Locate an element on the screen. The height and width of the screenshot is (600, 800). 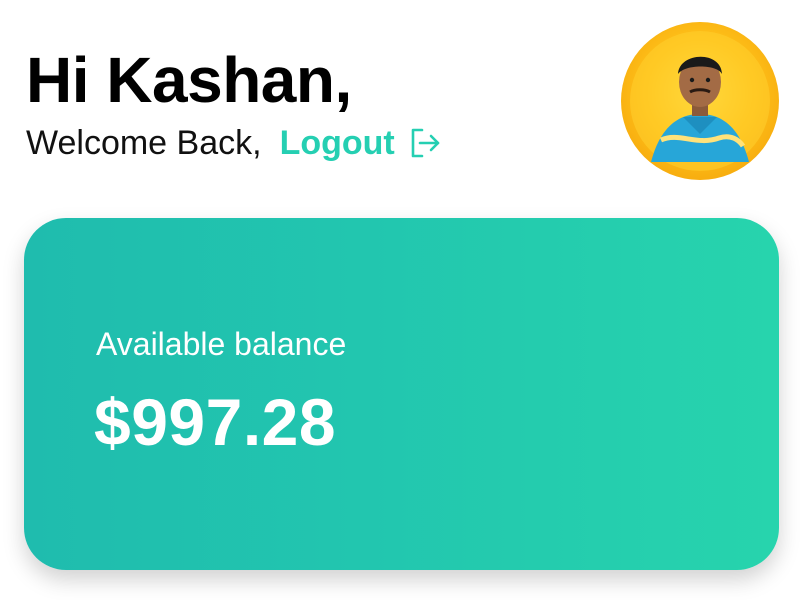
welcome-text: Welcome Back, is located at coordinates (144, 142).